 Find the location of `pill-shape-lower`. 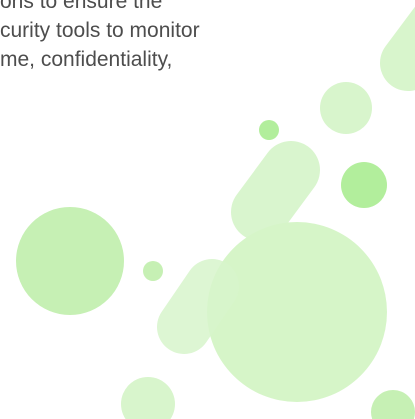

pill-shape-lower is located at coordinates (198, 306).